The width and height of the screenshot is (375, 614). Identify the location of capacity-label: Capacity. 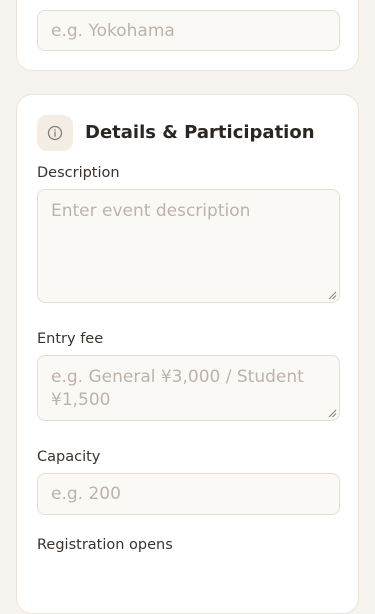
(69, 457).